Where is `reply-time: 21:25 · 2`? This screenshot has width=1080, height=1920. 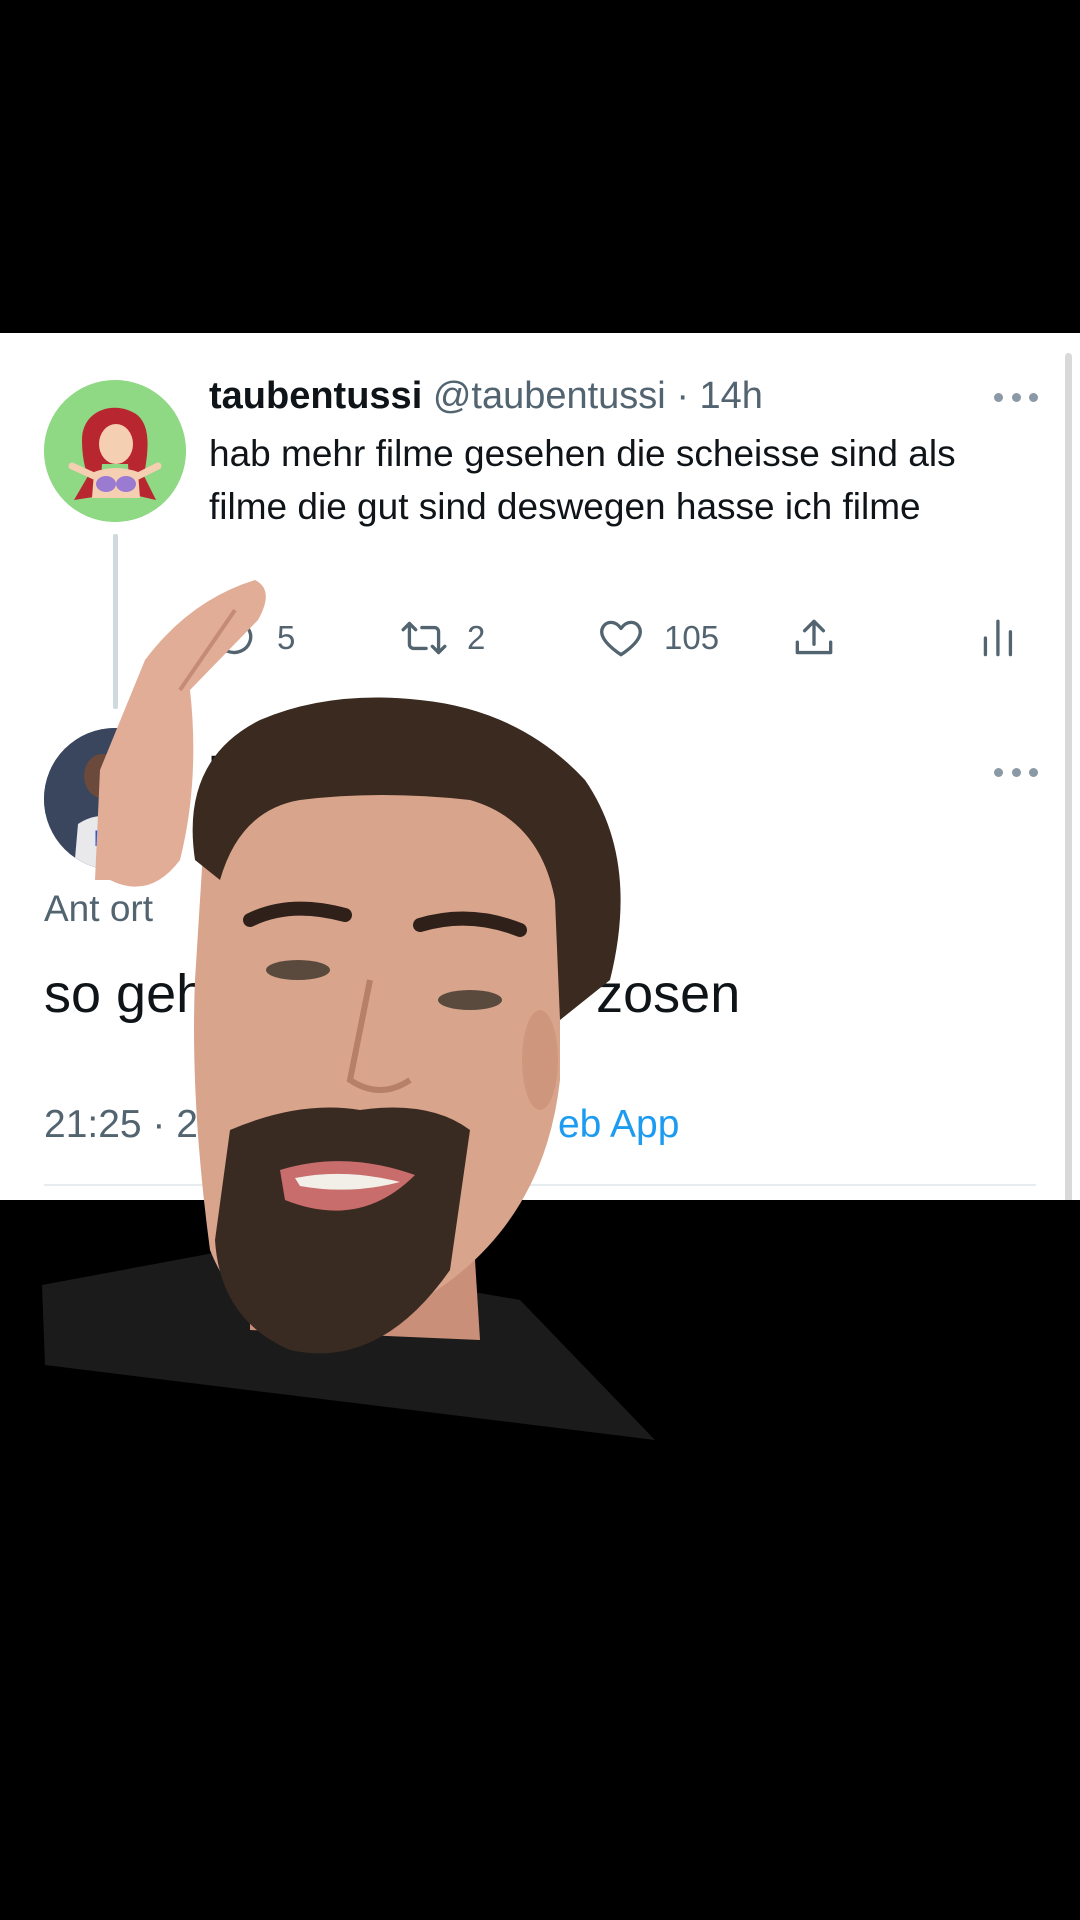
reply-time: 21:25 · 2 is located at coordinates (121, 1124).